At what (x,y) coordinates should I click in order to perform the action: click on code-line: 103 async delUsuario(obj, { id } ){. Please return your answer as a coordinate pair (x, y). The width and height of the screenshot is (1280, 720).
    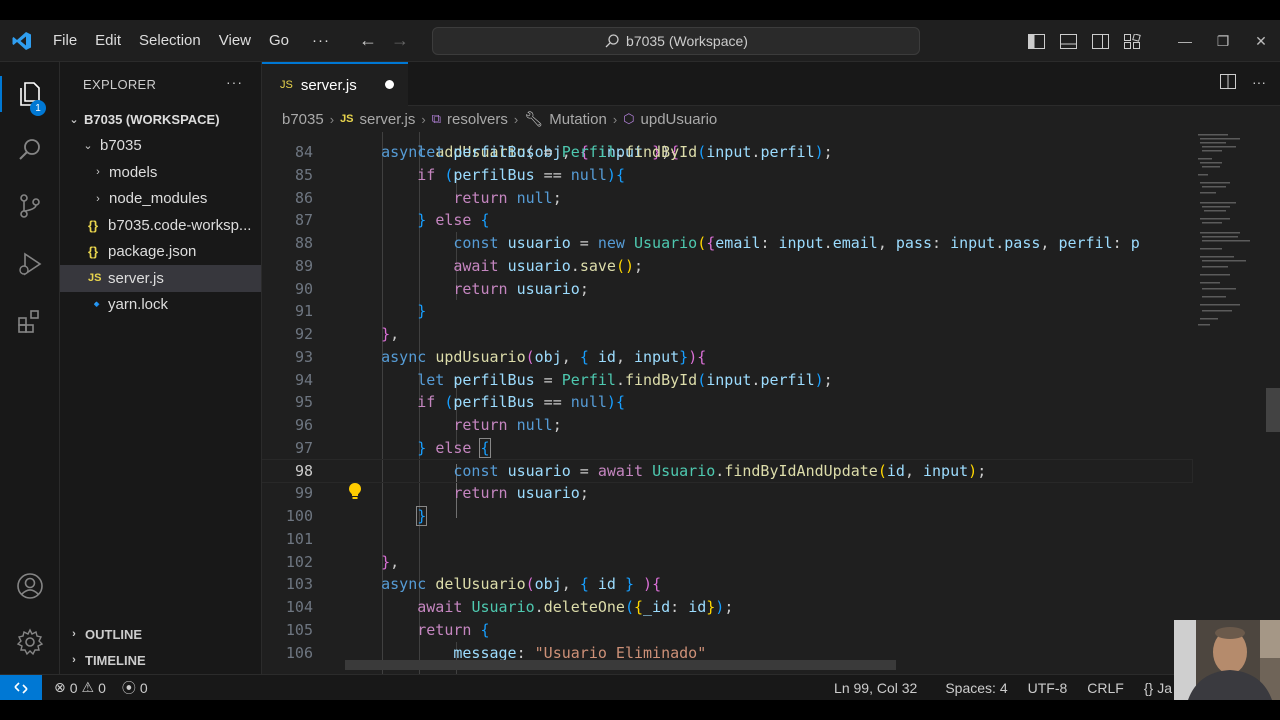
    Looking at the image, I should click on (727, 584).